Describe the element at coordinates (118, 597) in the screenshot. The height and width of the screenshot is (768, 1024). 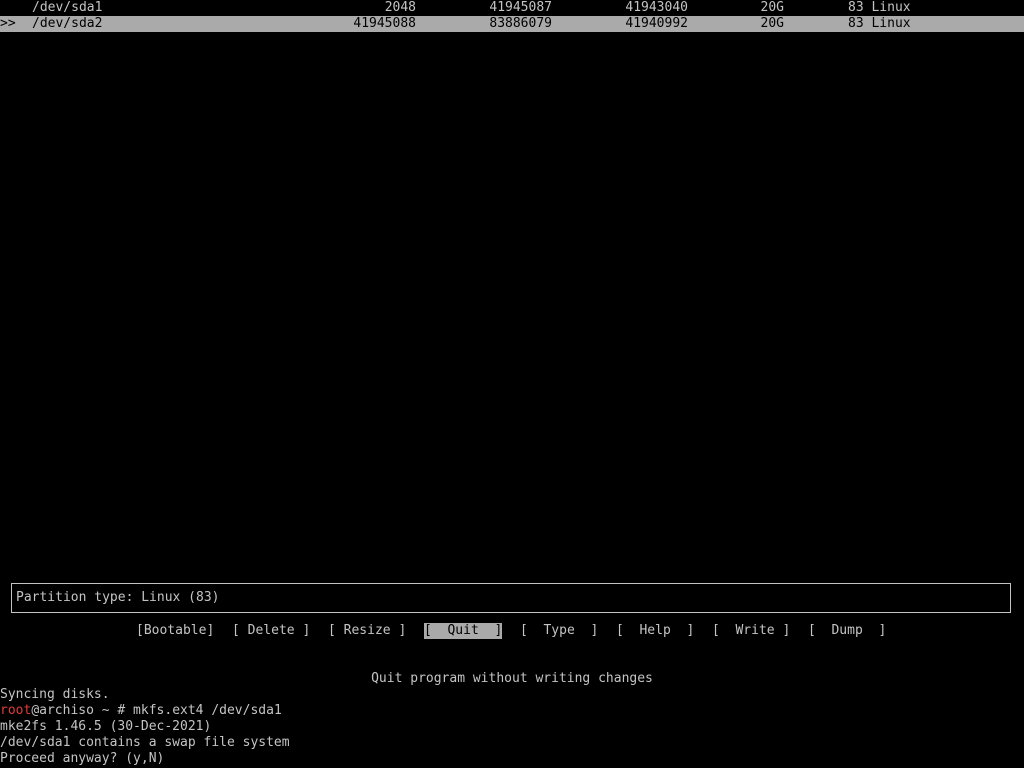
I see `partition-type-info: Partition type: Linux (83)` at that location.